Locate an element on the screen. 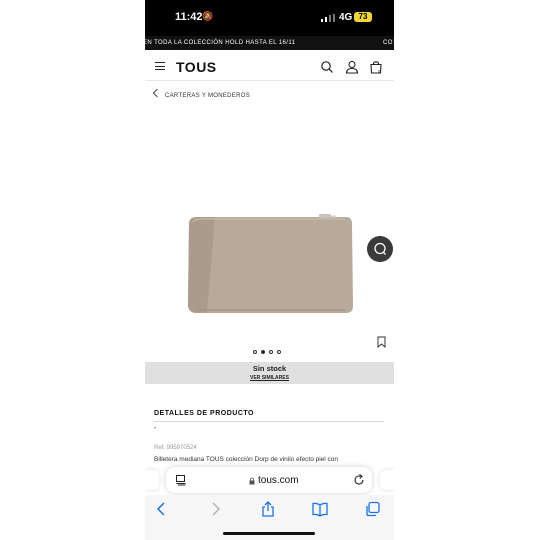 This screenshot has width=540, height=540. details-dash: - is located at coordinates (155, 428).